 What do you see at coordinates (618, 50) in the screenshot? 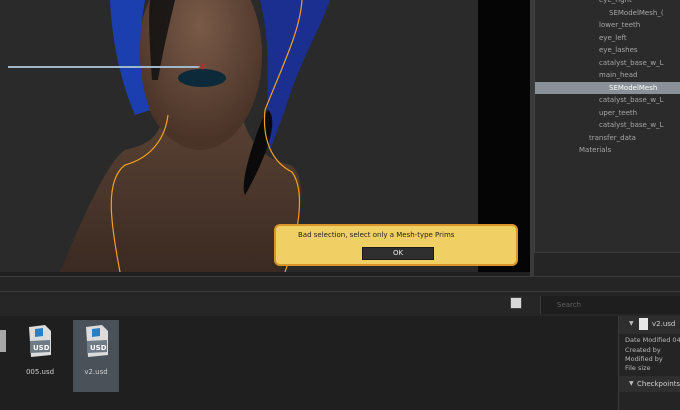
I see `stage-tree-label: eye_lashes` at bounding box center [618, 50].